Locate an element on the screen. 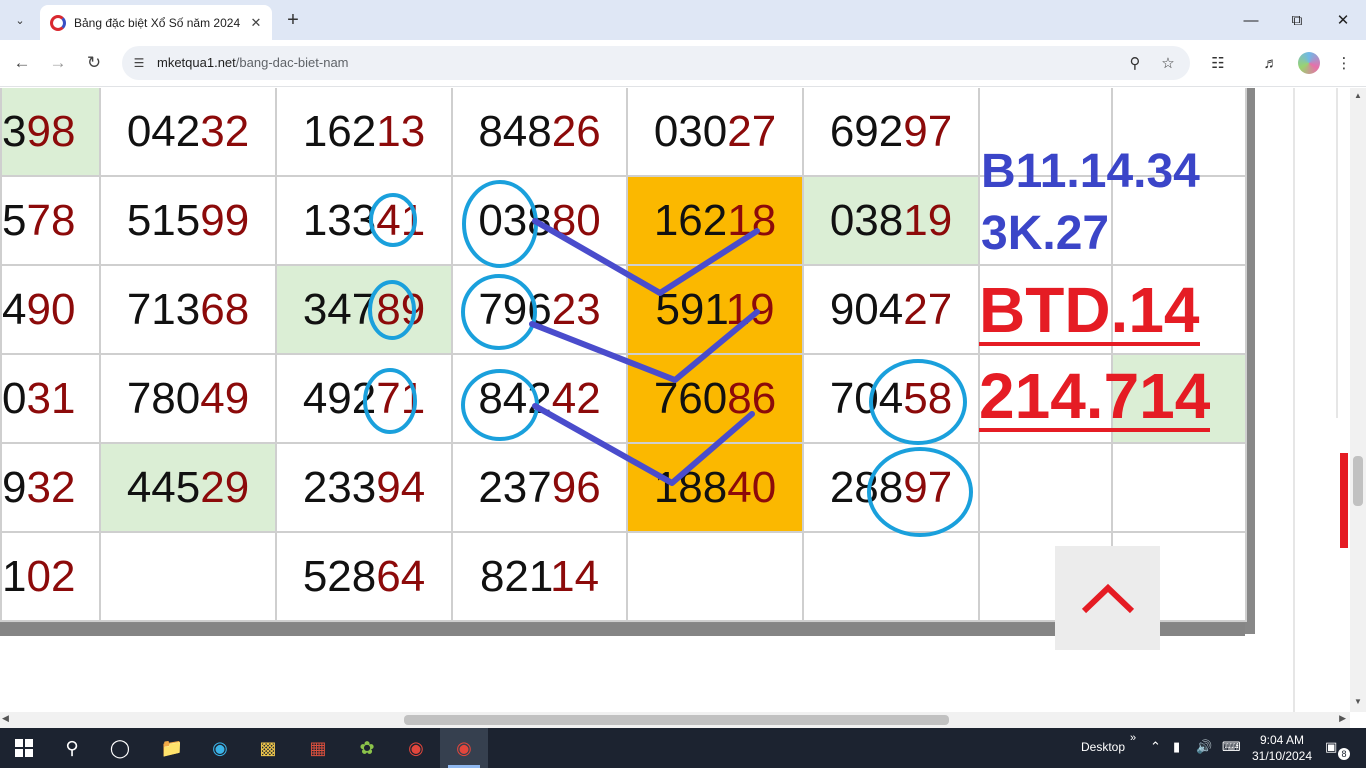 This screenshot has width=1366, height=768. hidden-icons-chevron-icon: ⌃ is located at coordinates (1155, 747).